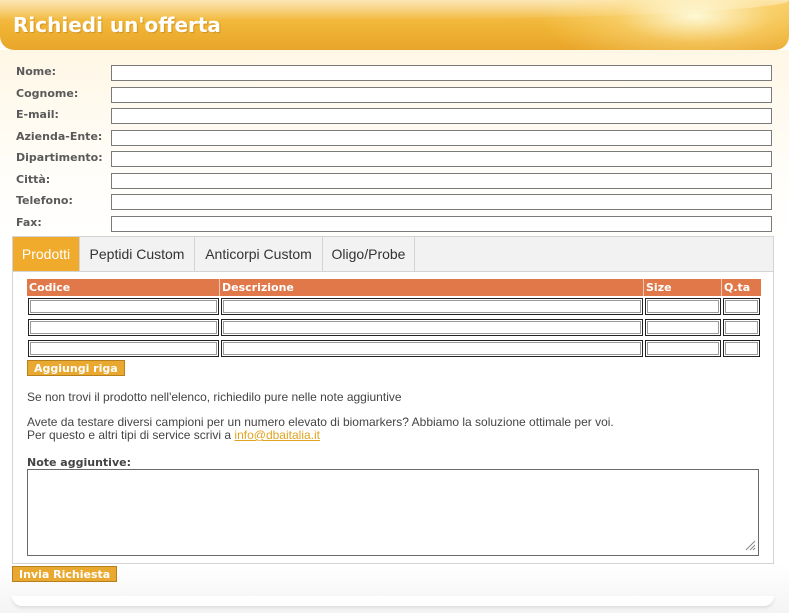 This screenshot has width=789, height=613. I want to click on field-label-dipartimento: Dipartimento:, so click(59, 157).